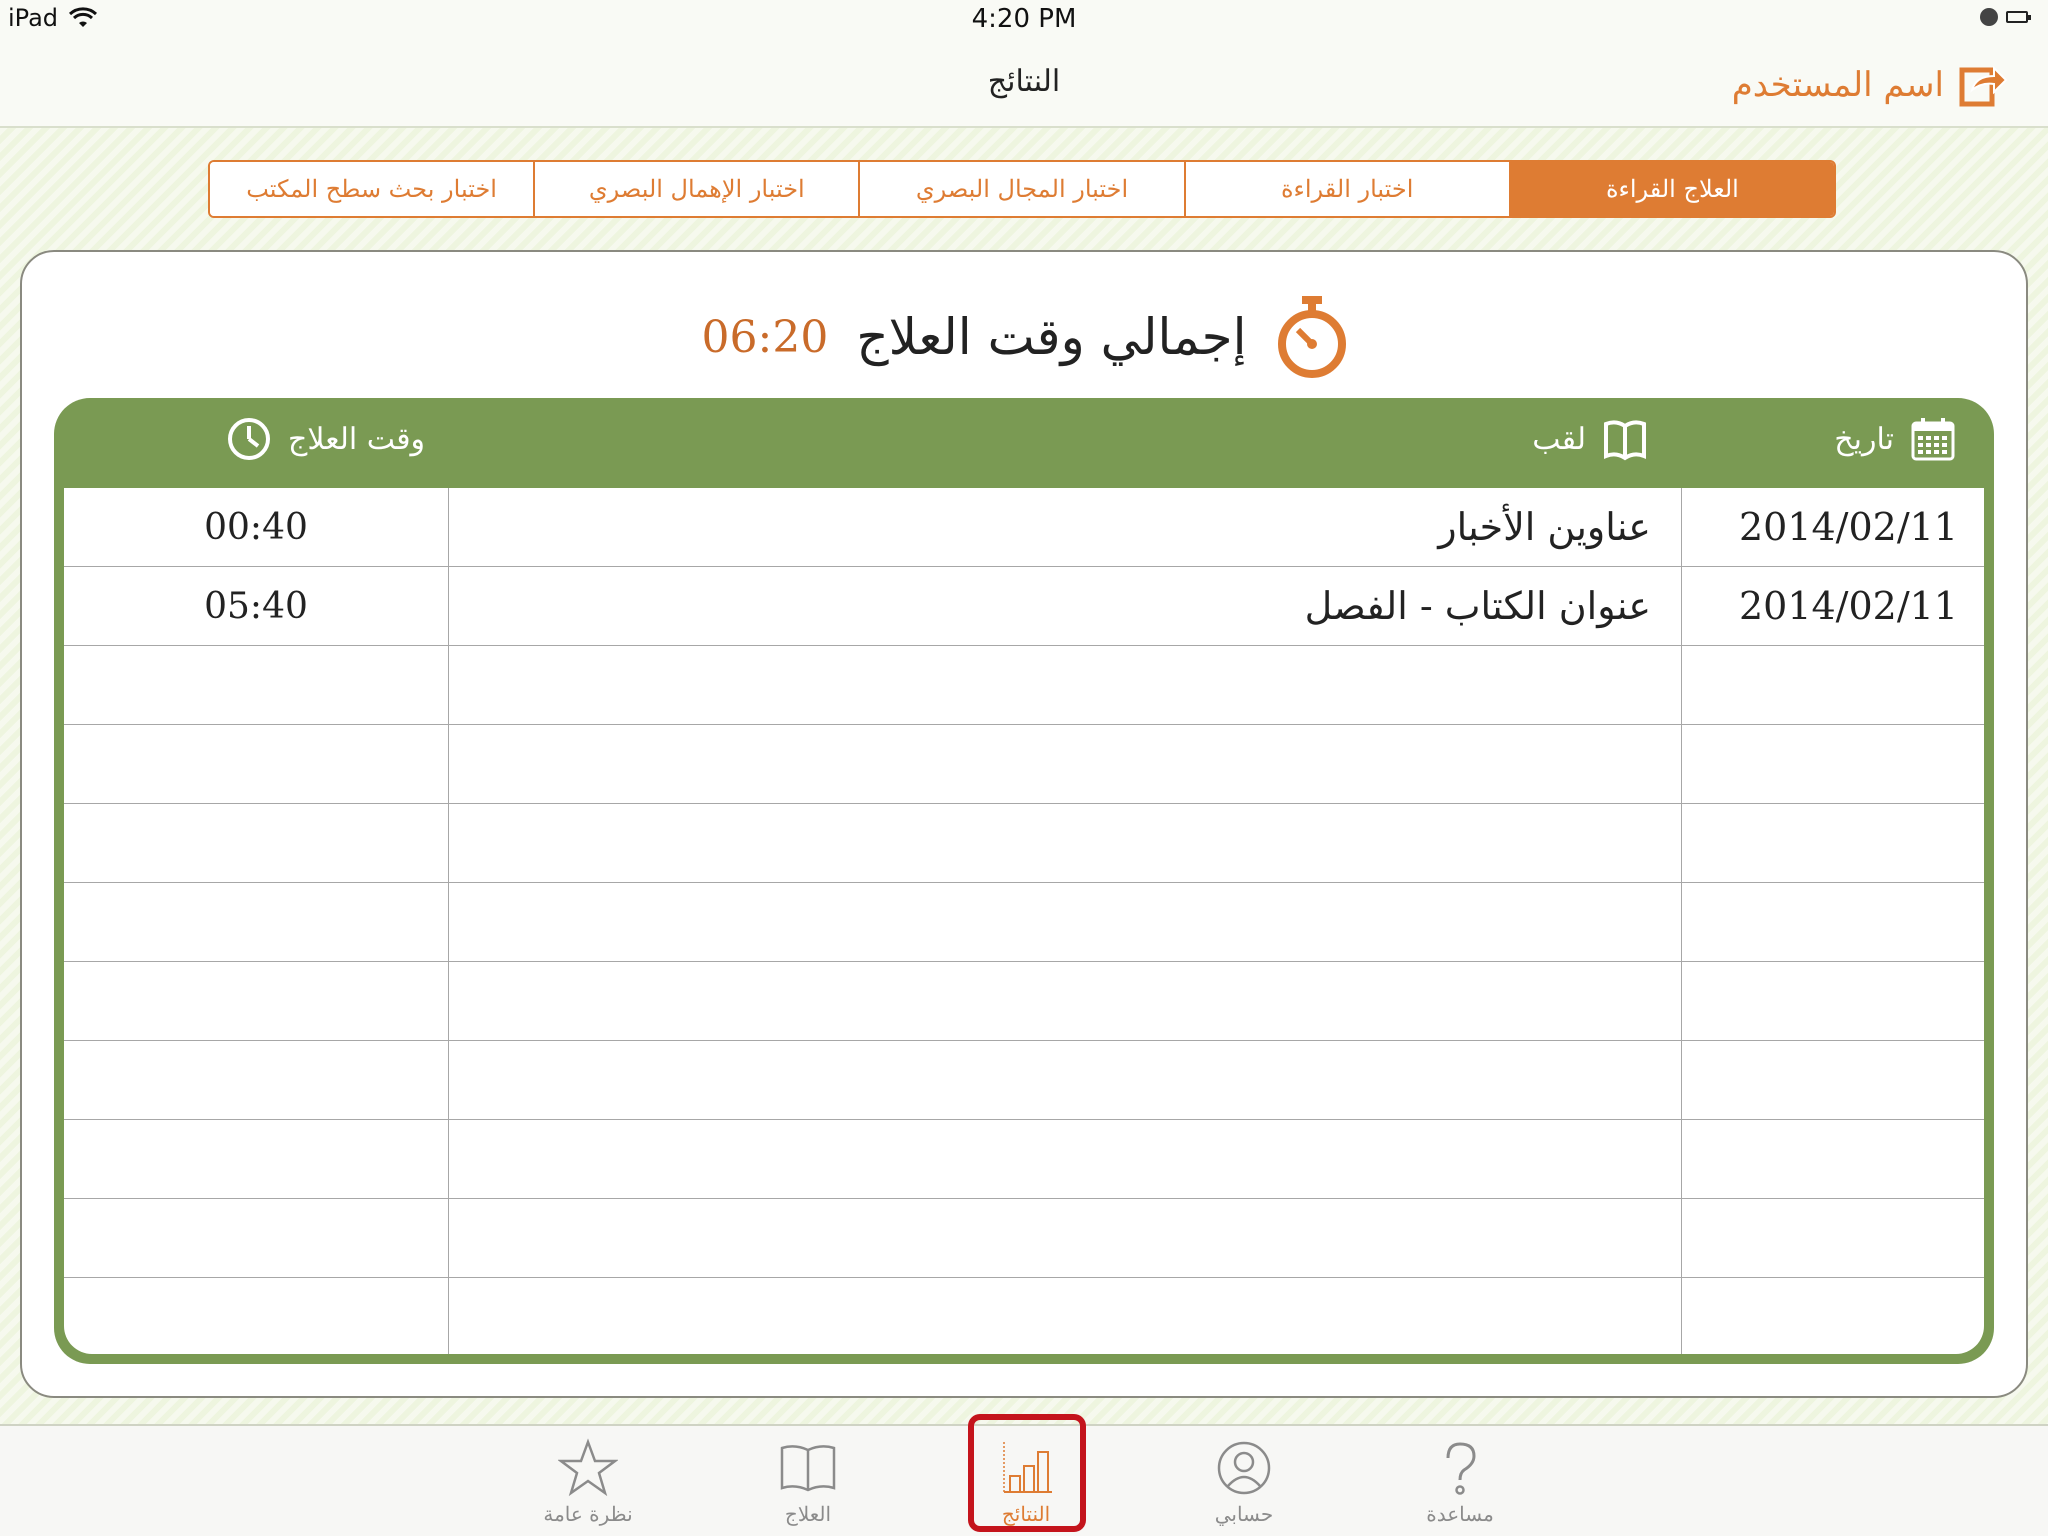  I want to click on header-date: تاريخ, so click(1895, 439).